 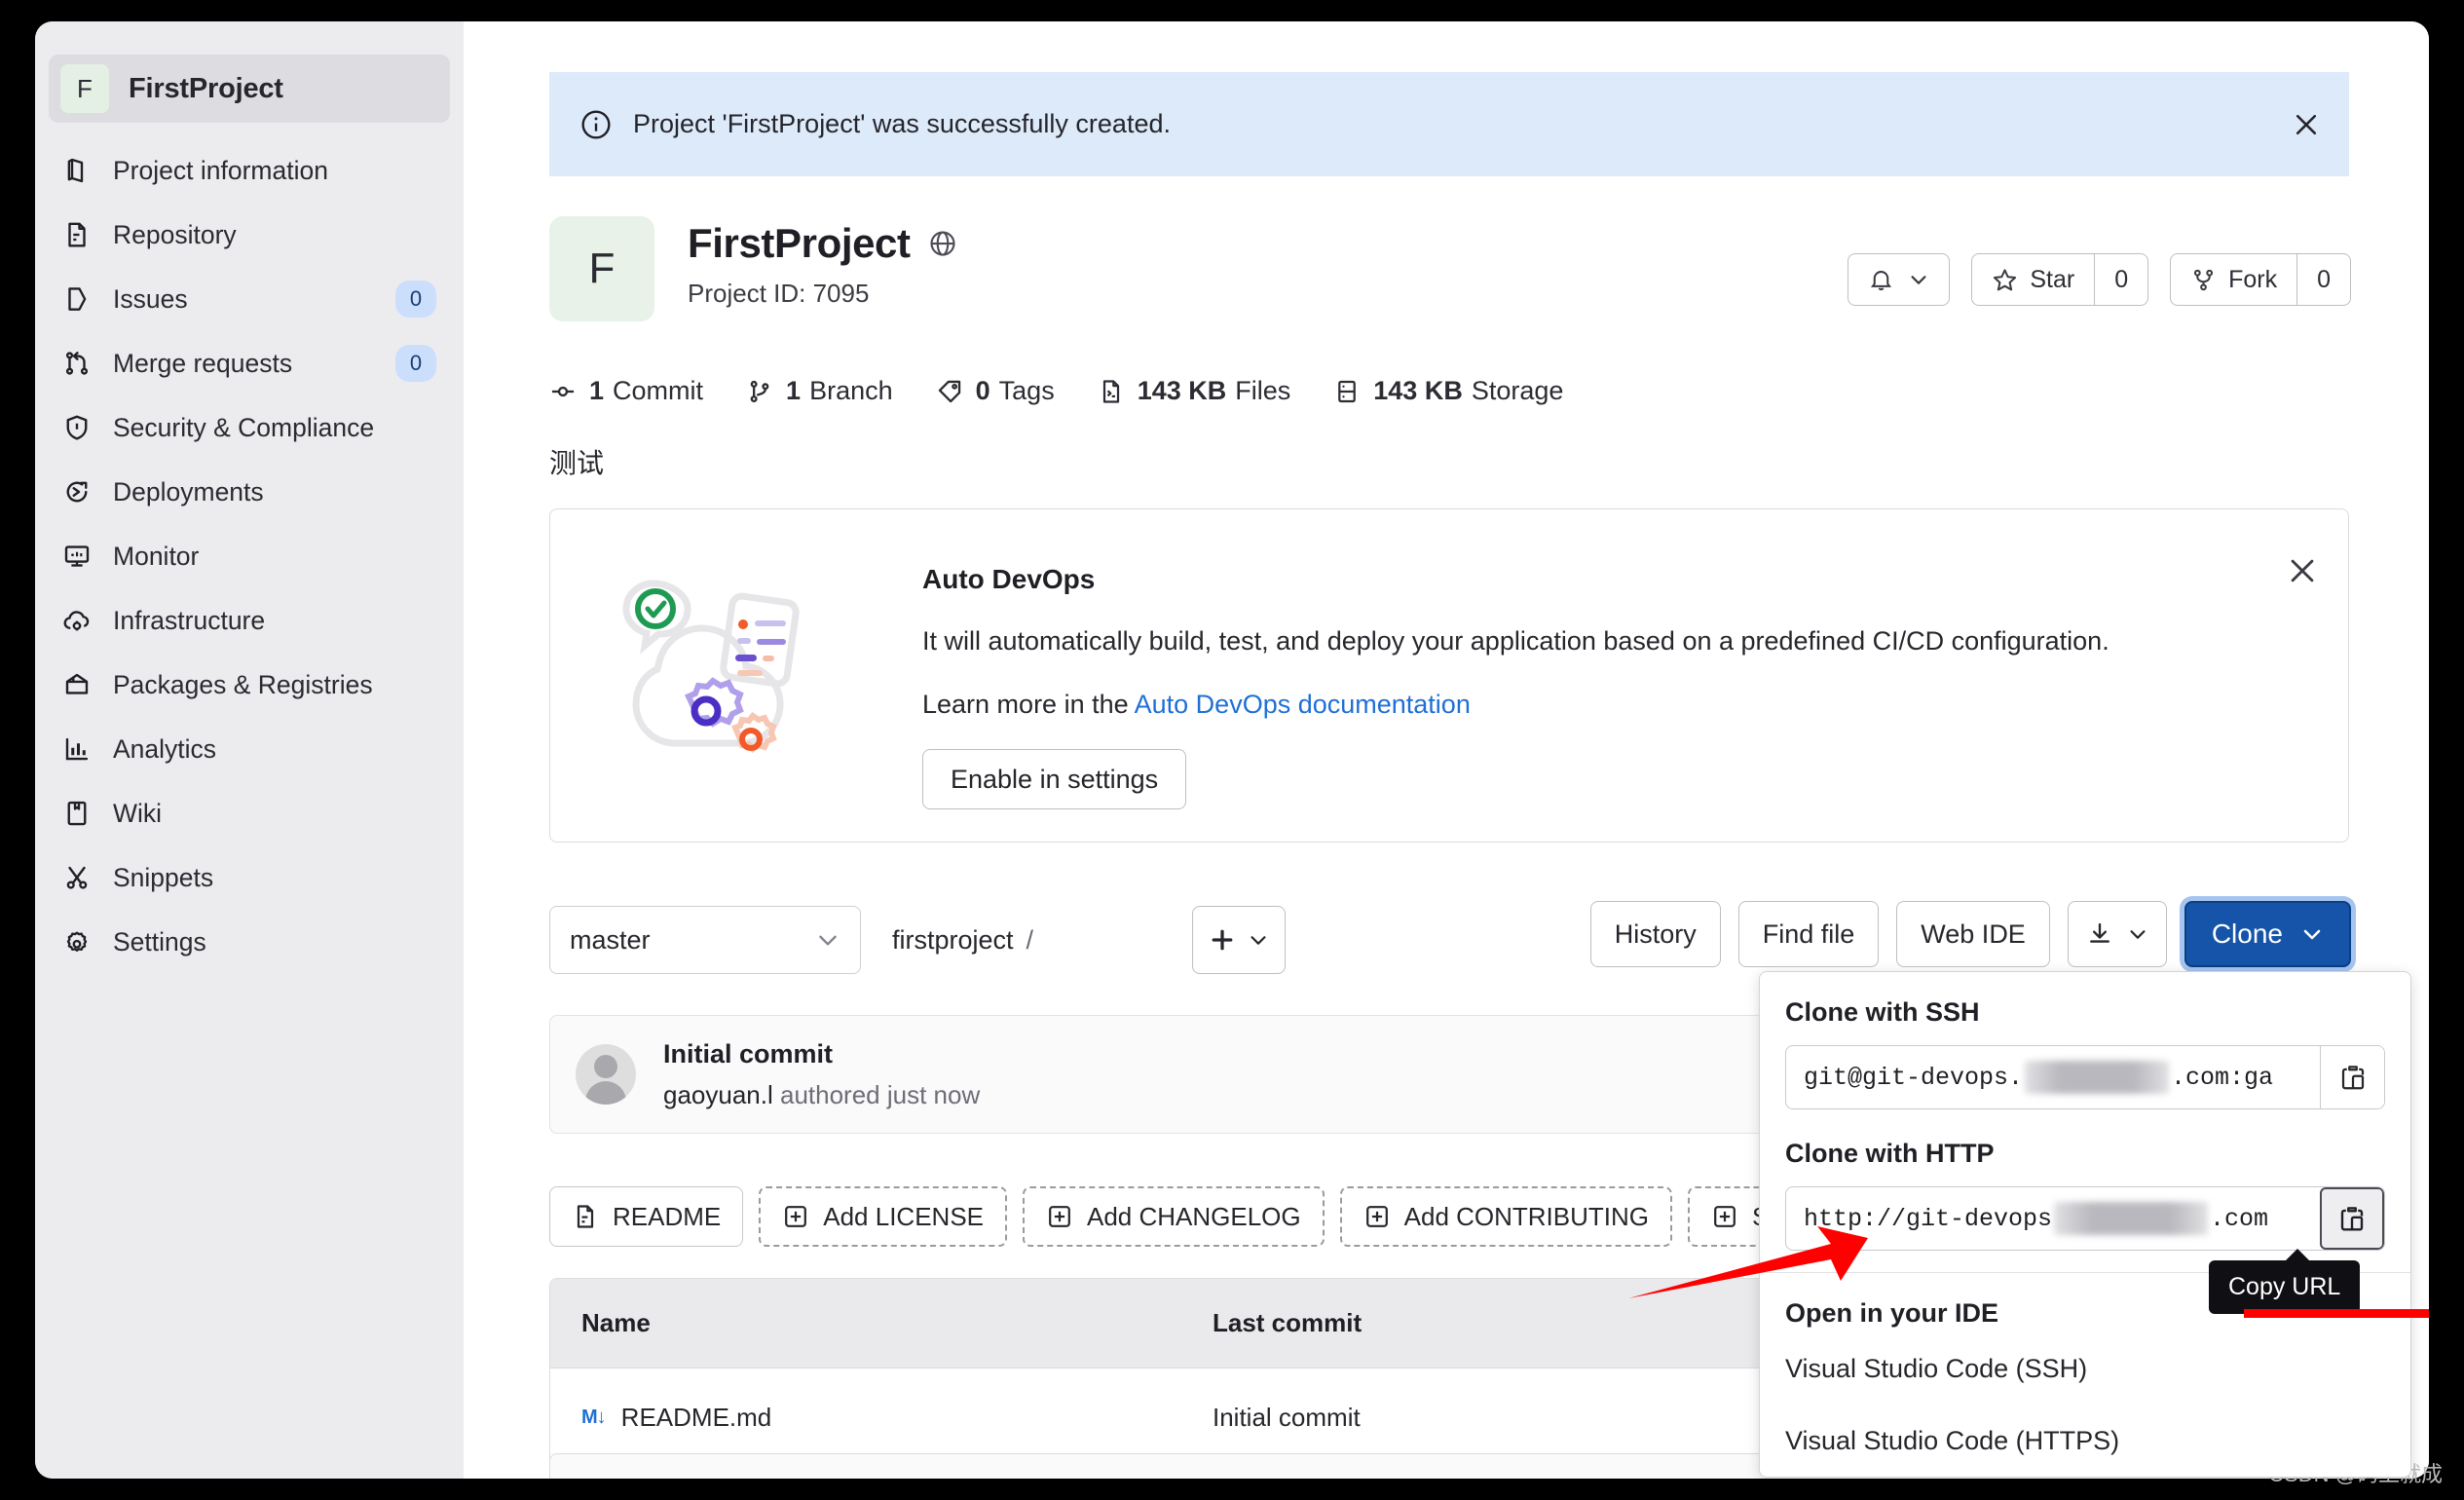 I want to click on sidebar-item-label: Merge requests, so click(x=203, y=363).